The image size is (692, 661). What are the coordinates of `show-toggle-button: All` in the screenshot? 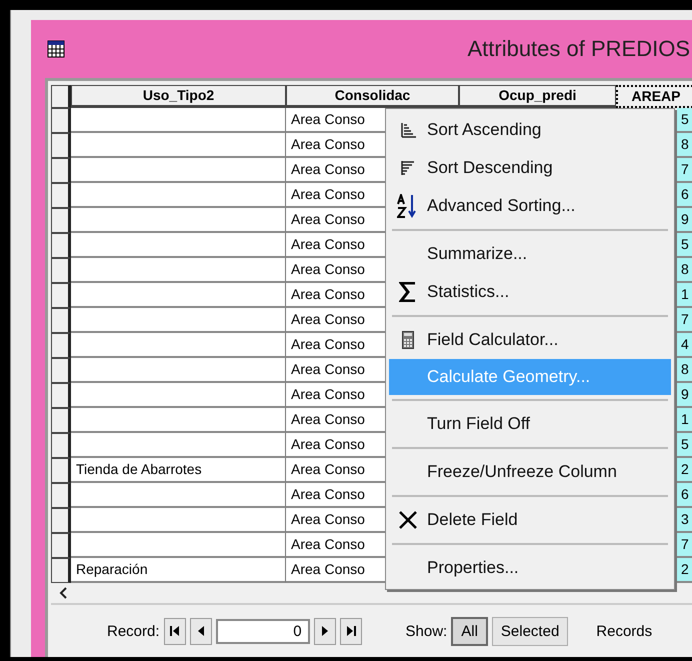 It's located at (469, 631).